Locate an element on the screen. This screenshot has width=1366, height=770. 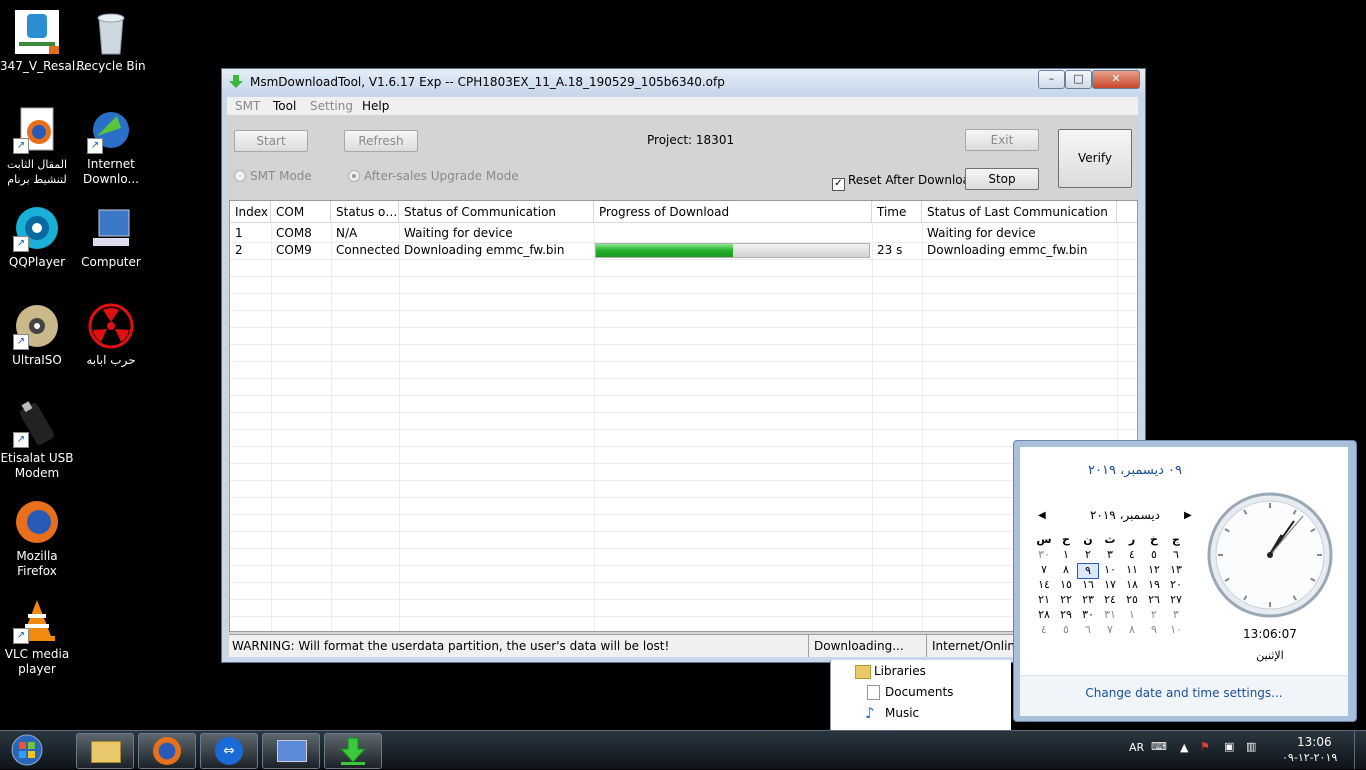
language-indicator: AR is located at coordinates (1136, 747).